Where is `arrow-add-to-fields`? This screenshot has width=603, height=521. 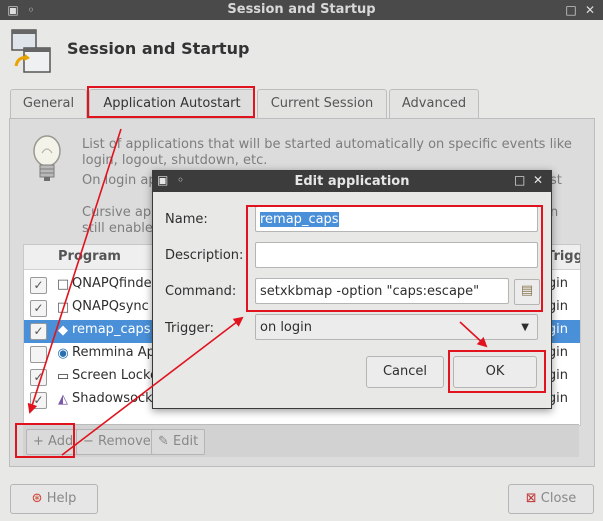 arrow-add-to-fields is located at coordinates (152, 386).